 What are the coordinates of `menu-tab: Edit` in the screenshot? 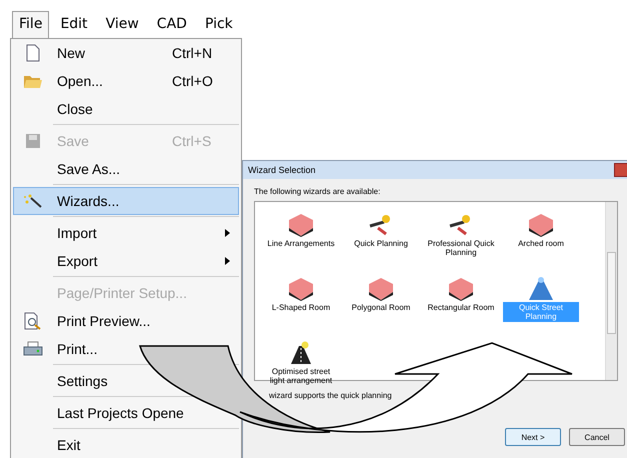 It's located at (74, 24).